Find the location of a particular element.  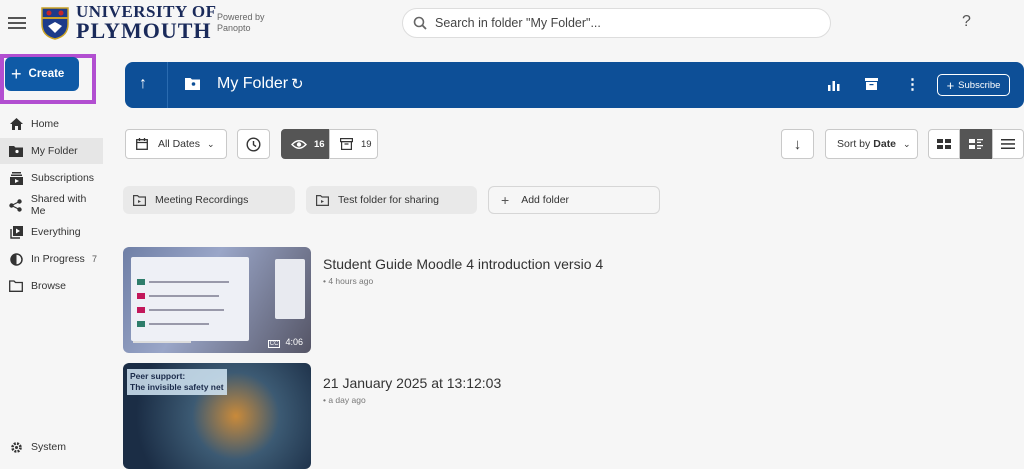

clock-icon is located at coordinates (253, 144).